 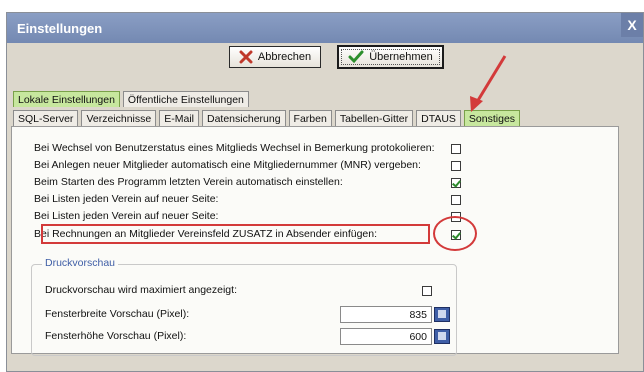 I want to click on tab-label: DTAUS, so click(x=438, y=118).